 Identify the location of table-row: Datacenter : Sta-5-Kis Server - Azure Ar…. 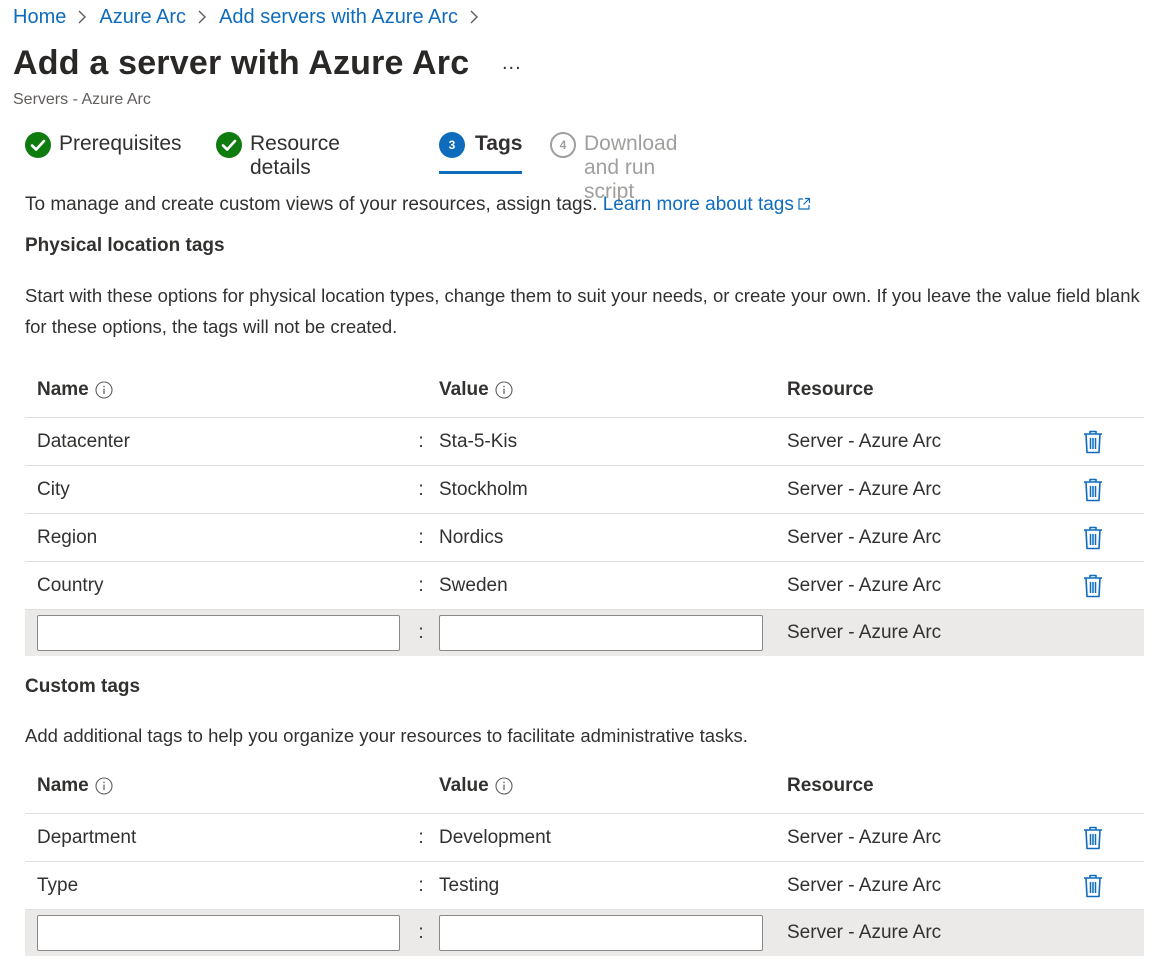
(584, 442).